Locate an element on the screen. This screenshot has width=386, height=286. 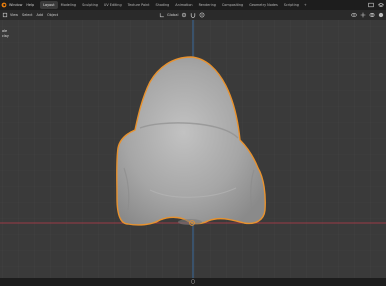
menu-help: Help is located at coordinates (30, 5).